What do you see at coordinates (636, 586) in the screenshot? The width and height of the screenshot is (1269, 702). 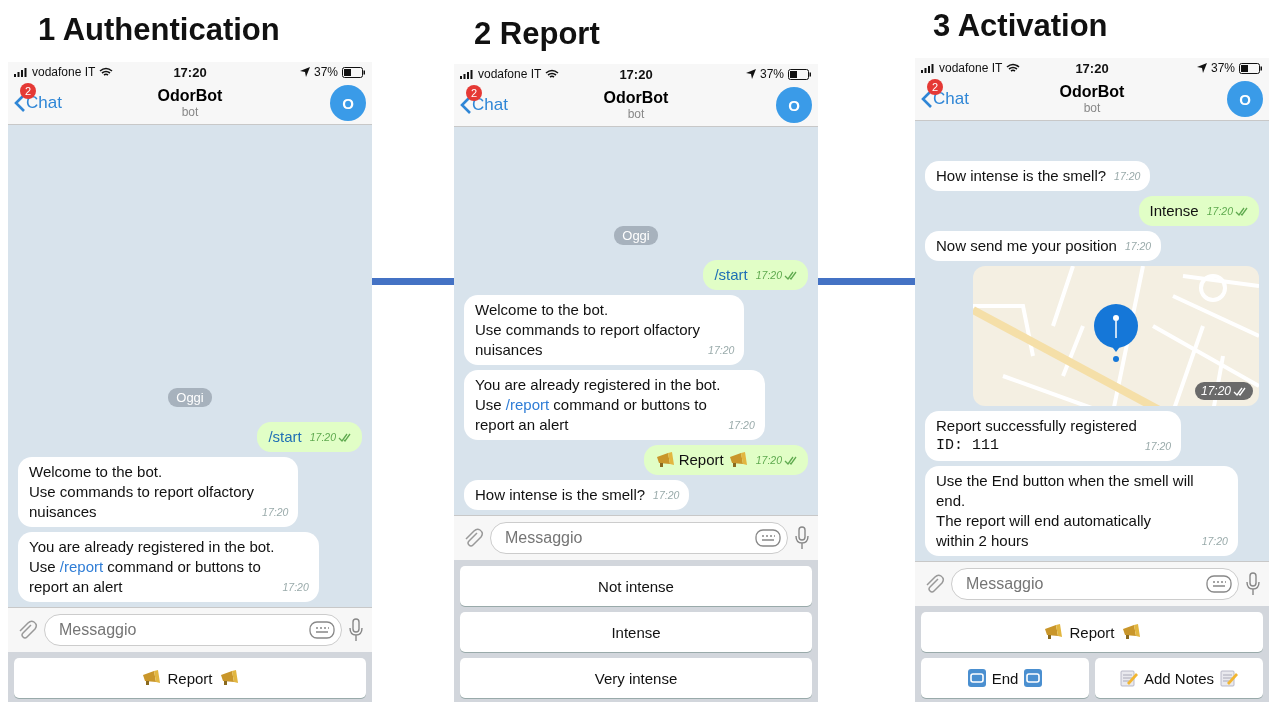 I see `keyboard-button: Not intense` at bounding box center [636, 586].